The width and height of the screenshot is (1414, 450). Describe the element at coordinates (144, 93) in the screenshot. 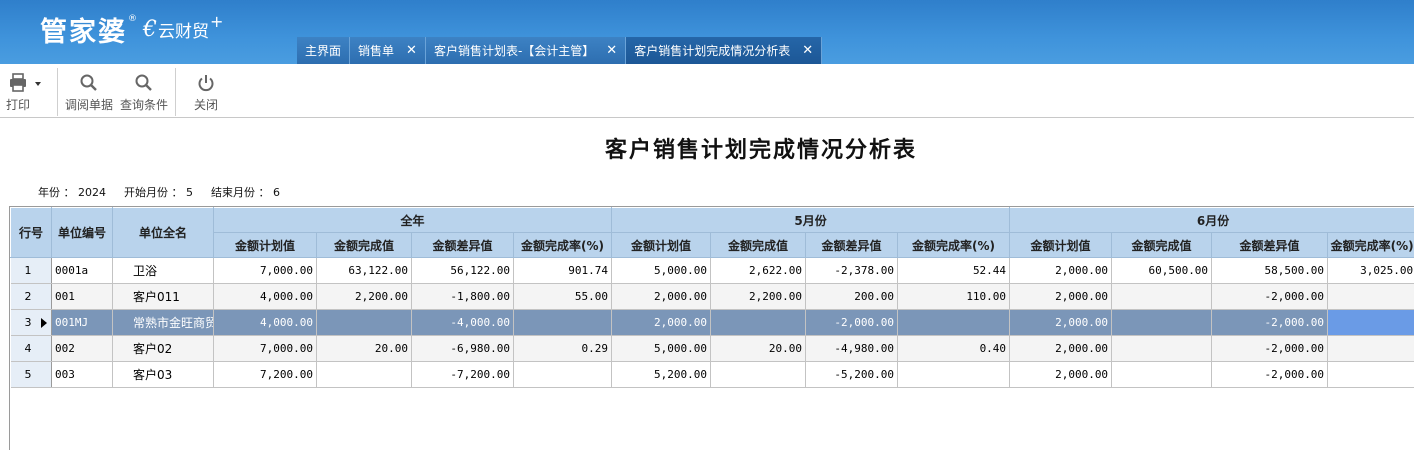

I see `query-conditions-button: 查询条件` at that location.